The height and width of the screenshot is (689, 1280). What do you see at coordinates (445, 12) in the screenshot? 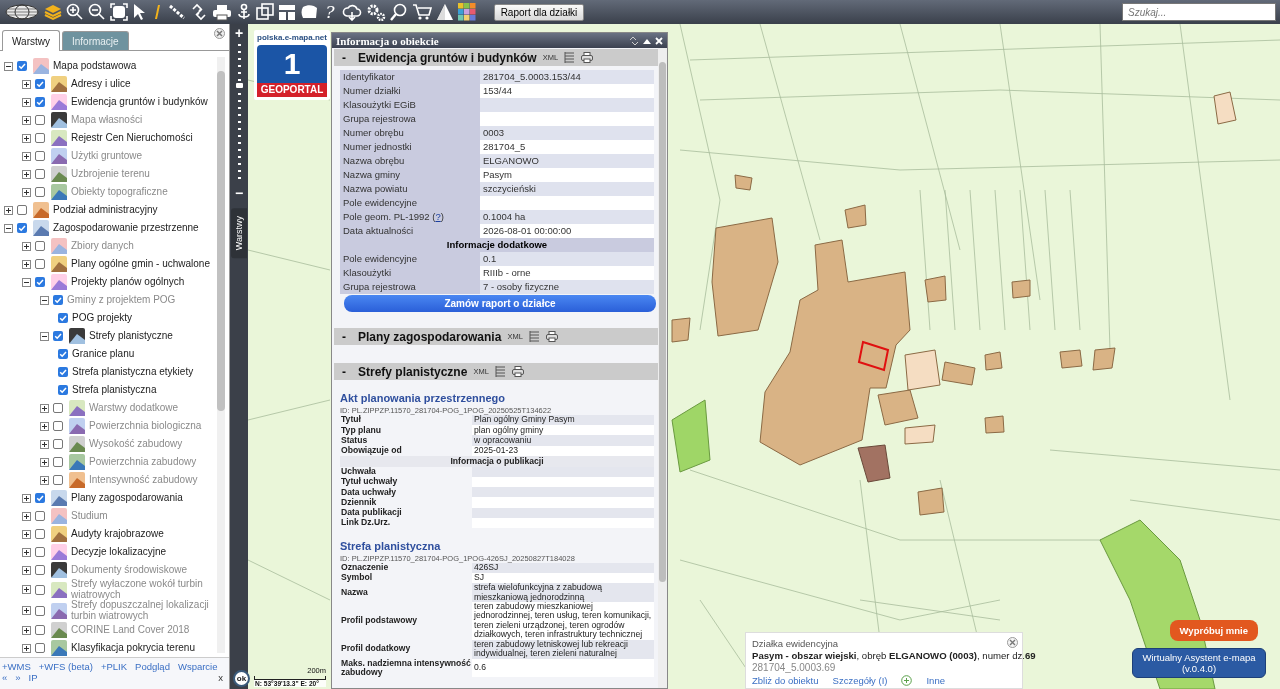
I see `warning-icon` at bounding box center [445, 12].